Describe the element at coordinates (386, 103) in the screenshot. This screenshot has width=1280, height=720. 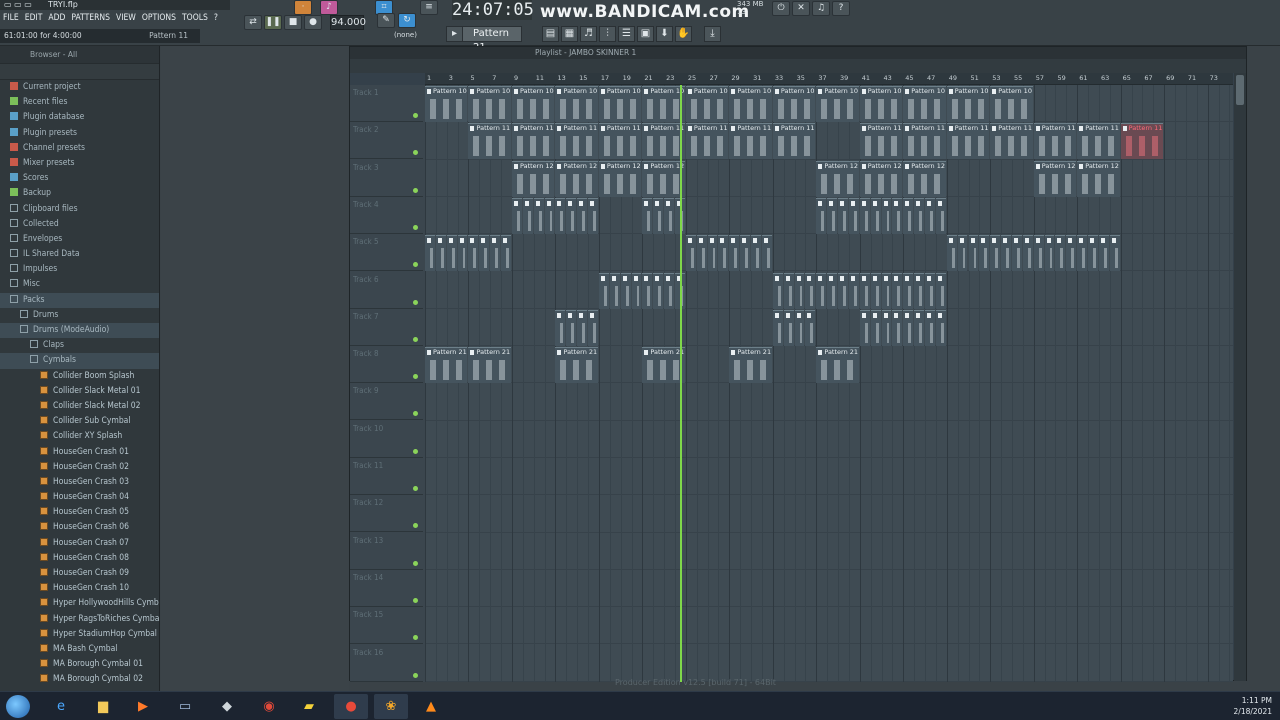
I see `track-header: Track 1` at that location.